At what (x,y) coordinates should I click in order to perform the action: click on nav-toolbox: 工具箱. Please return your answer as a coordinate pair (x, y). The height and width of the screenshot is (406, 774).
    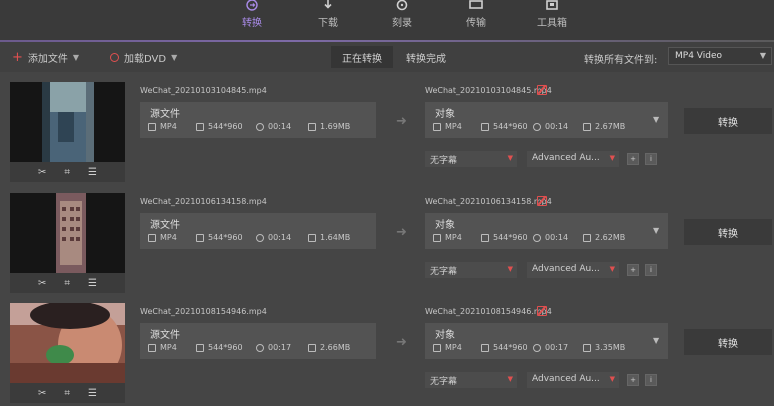
    Looking at the image, I should click on (552, 14).